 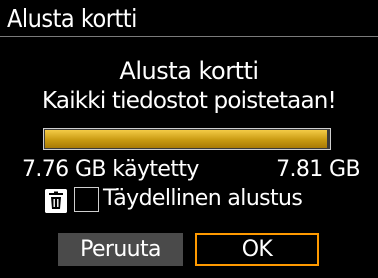 I want to click on low-level-format-checkbox, so click(x=86, y=199).